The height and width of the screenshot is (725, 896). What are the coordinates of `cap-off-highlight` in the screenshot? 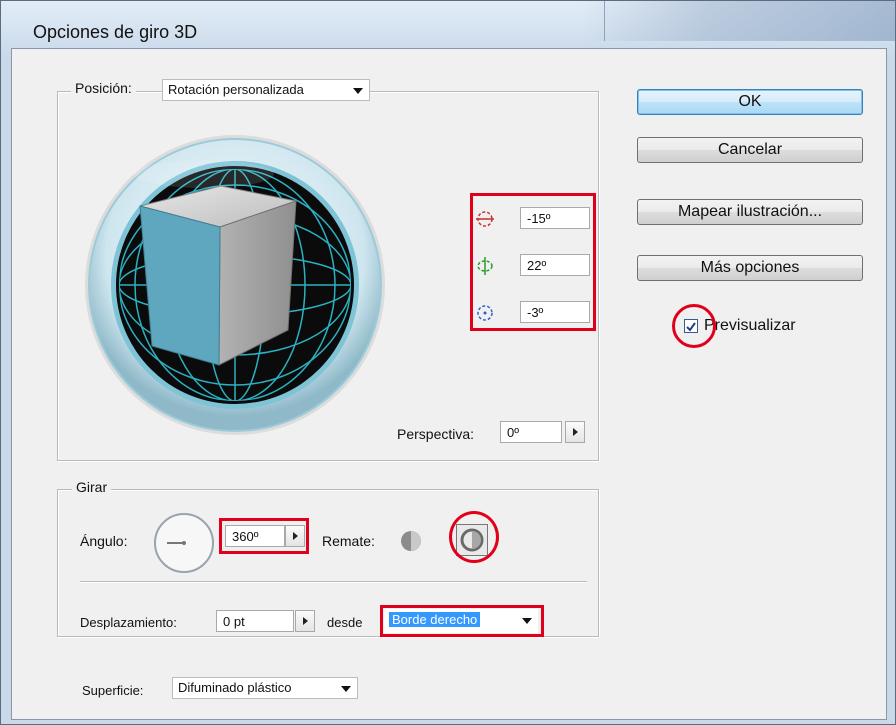 It's located at (474, 537).